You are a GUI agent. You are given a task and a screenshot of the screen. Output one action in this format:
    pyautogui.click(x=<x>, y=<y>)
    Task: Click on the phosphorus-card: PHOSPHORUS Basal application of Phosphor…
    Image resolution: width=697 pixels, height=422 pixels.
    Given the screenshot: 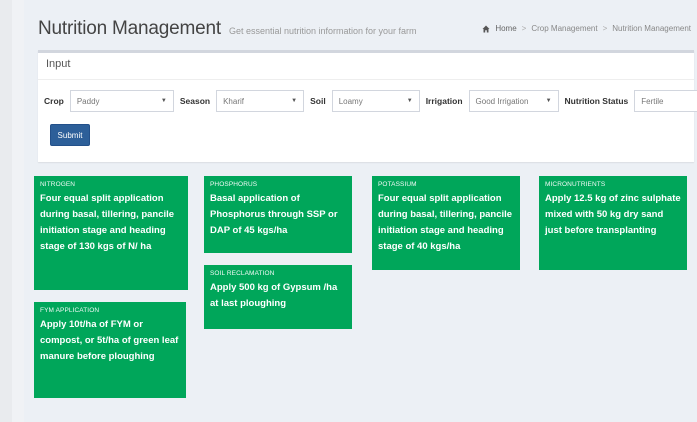 What is the action you would take?
    pyautogui.click(x=278, y=214)
    